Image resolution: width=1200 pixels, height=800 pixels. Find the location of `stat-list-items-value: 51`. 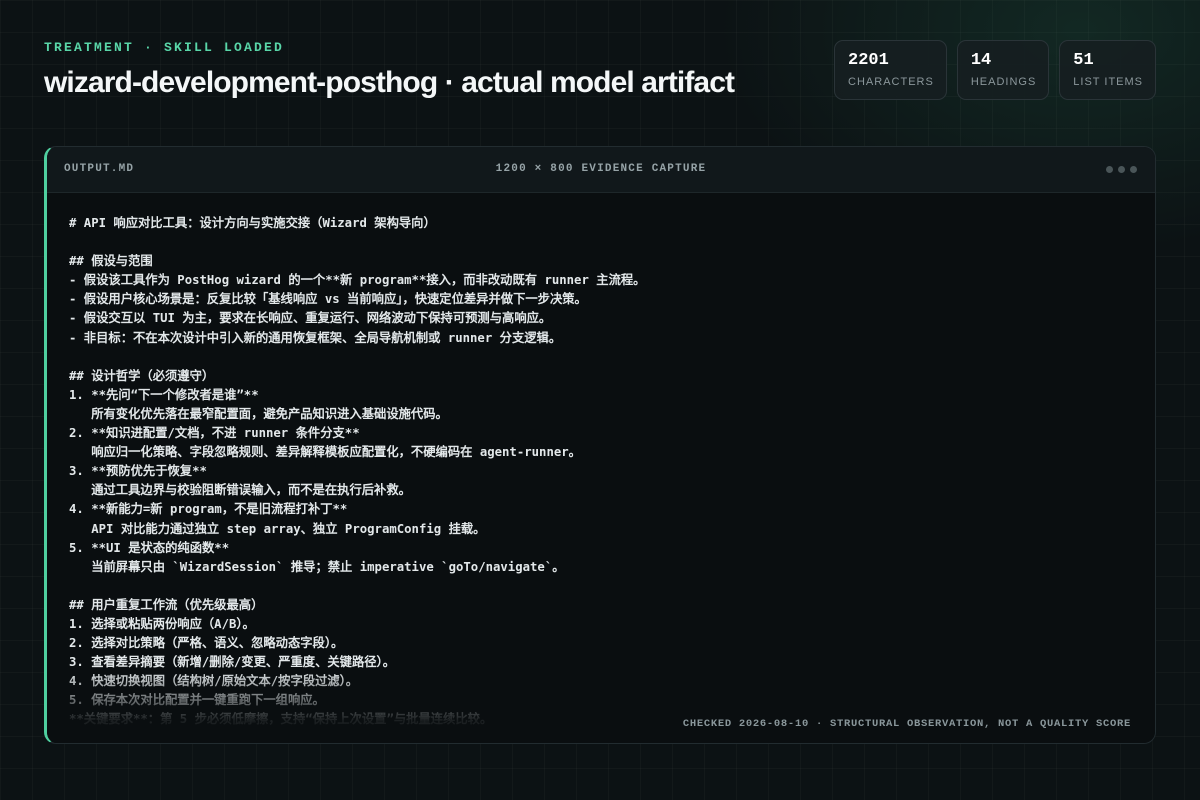

stat-list-items-value: 51 is located at coordinates (1083, 60).